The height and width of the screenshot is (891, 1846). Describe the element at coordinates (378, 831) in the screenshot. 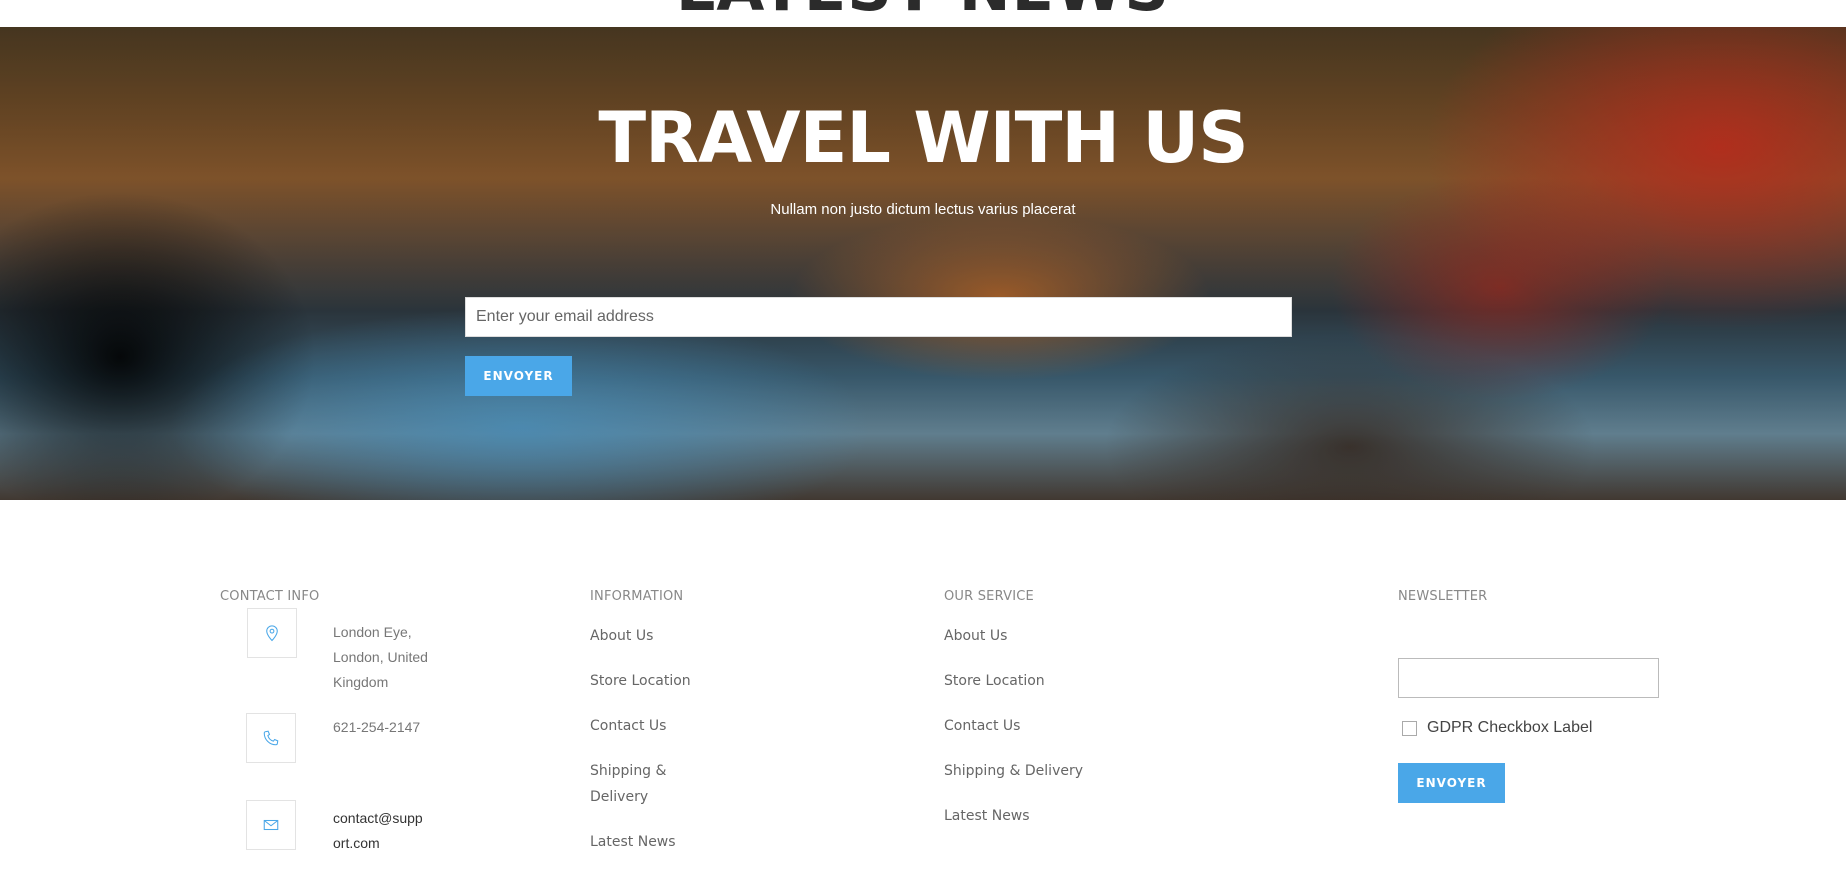

I see `email-link: contact@supp ort.com` at that location.